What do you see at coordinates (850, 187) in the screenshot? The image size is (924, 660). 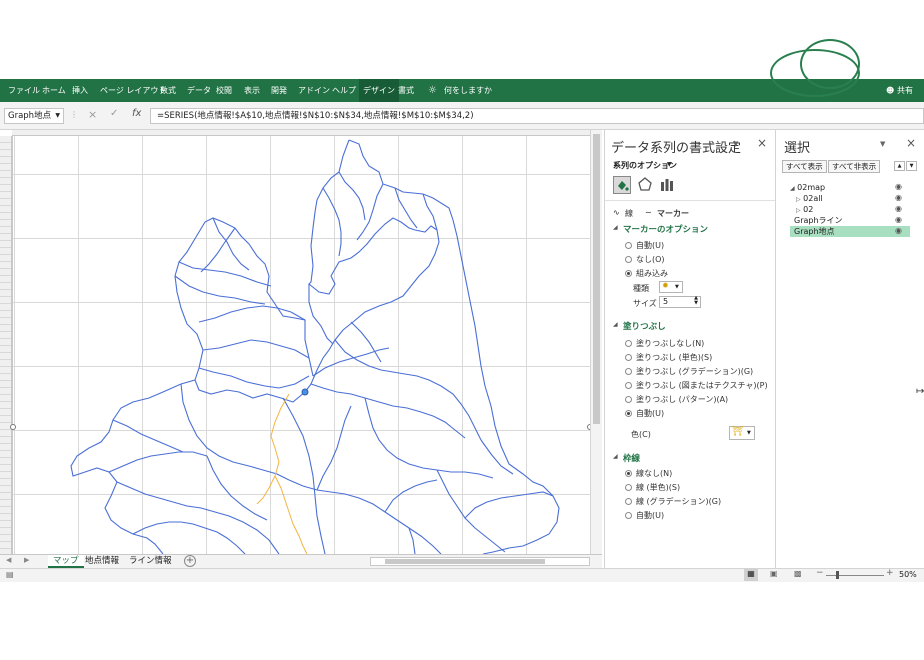 I see `selection-item-02map: ◢ 02map` at bounding box center [850, 187].